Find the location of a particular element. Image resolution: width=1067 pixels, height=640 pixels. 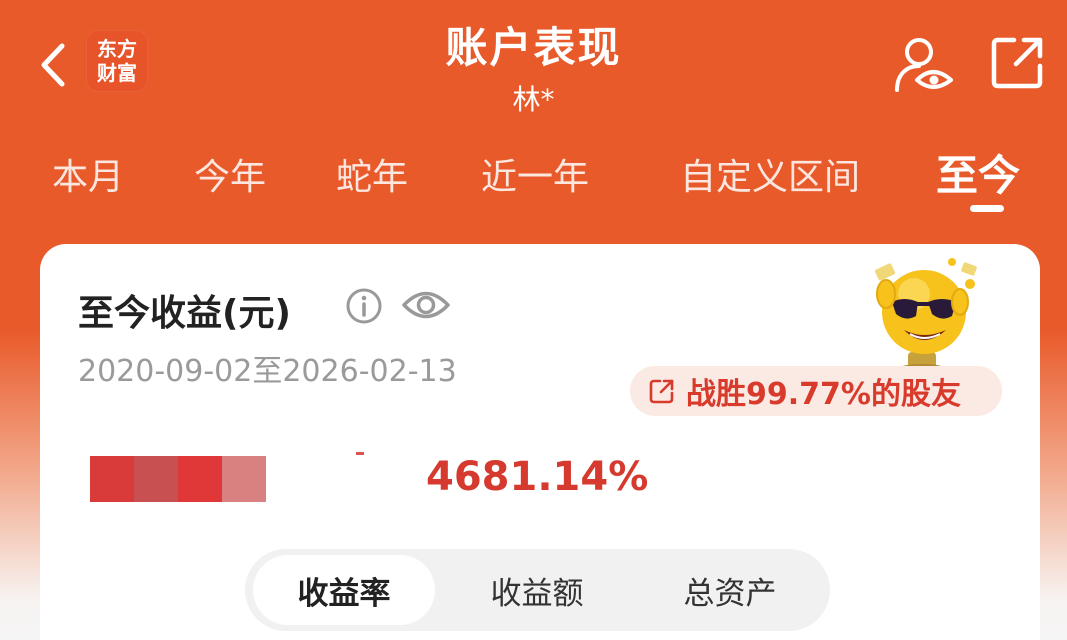

tab-custom-range: 自定义区间 is located at coordinates (770, 174).